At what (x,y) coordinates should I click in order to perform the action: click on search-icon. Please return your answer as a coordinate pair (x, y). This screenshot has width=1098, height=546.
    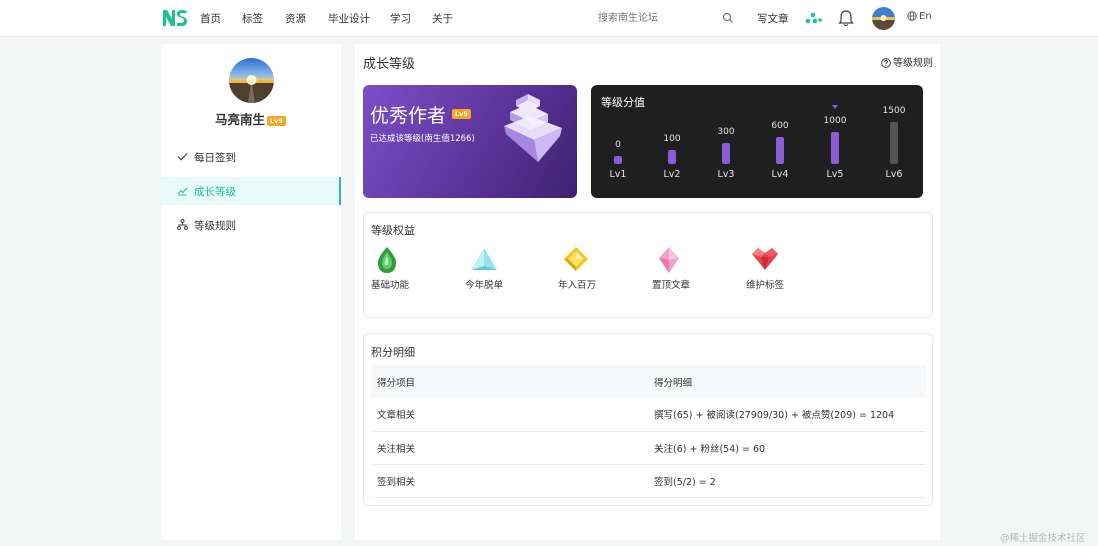
    Looking at the image, I should click on (728, 18).